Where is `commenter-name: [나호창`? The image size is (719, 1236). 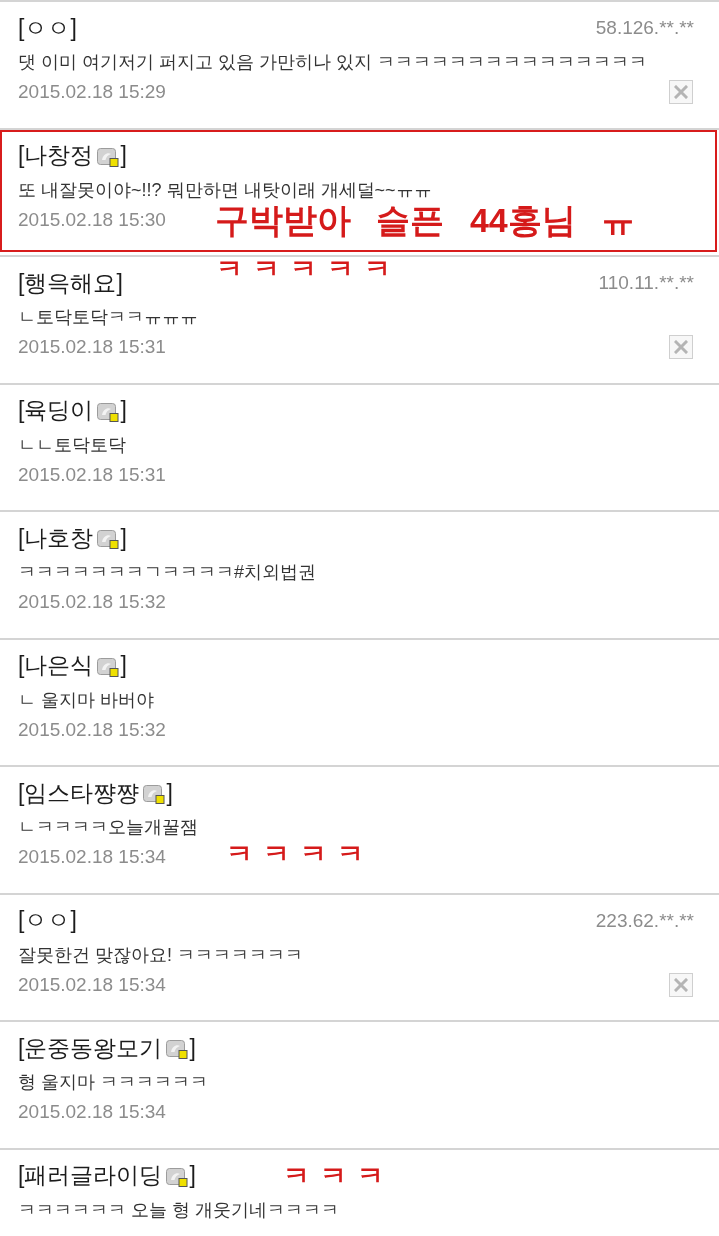 commenter-name: [나호창 is located at coordinates (56, 538).